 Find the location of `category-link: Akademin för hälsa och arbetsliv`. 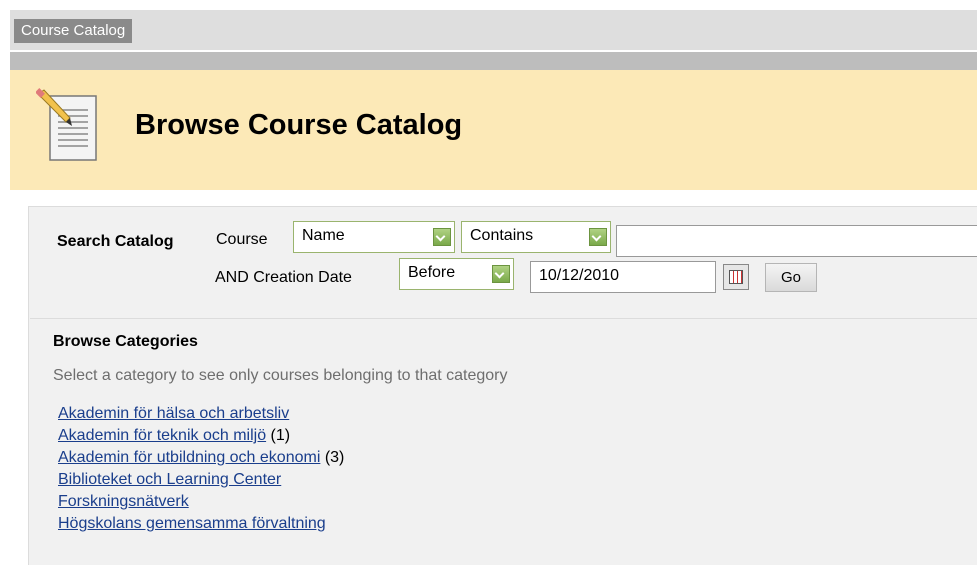

category-link: Akademin för hälsa och arbetsliv is located at coordinates (173, 413).